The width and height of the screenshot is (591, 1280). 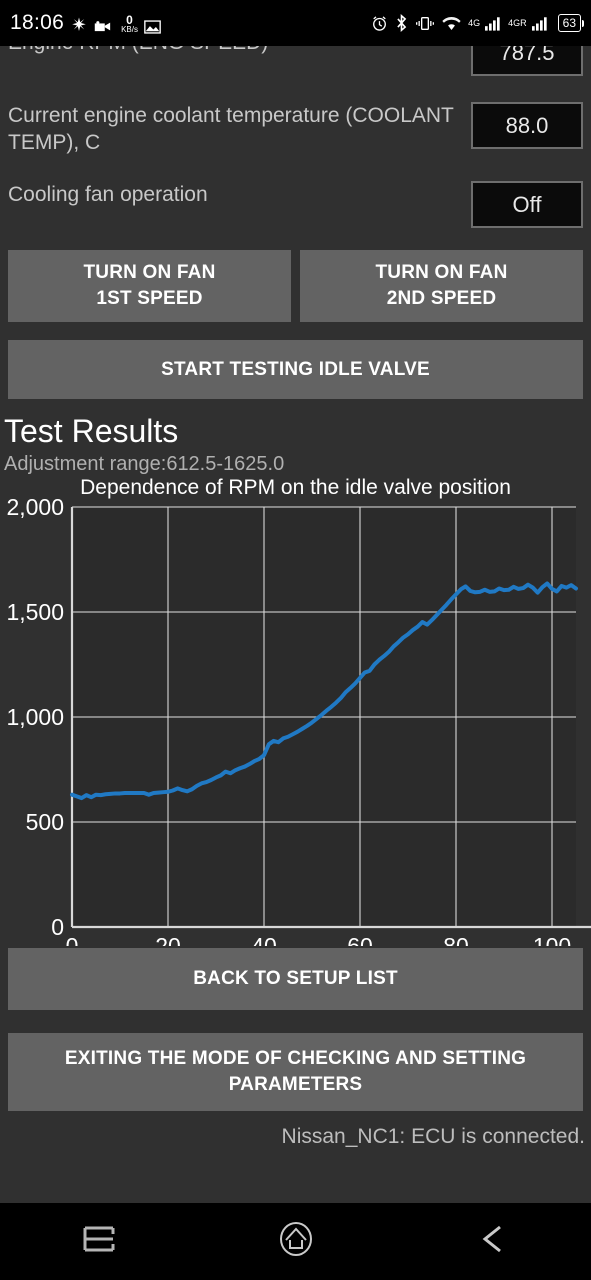 What do you see at coordinates (239, 51) in the screenshot?
I see `param-label-engine-rpm: Engine RPM (ENG SPEED)` at bounding box center [239, 51].